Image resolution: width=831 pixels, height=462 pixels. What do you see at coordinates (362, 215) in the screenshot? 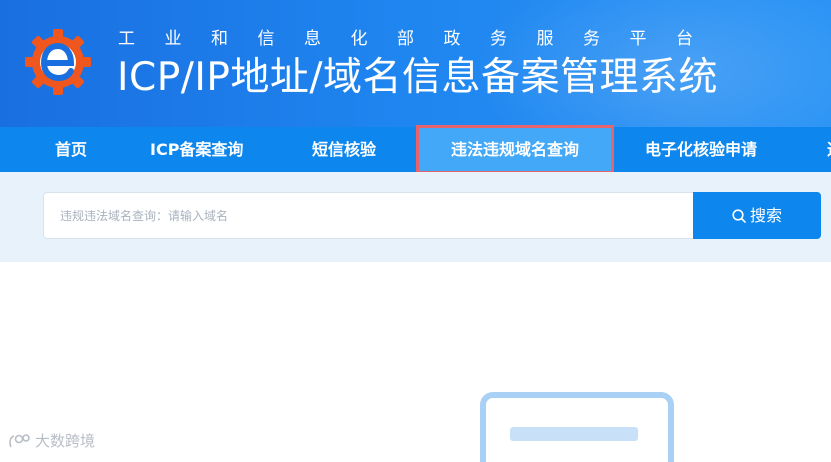
I see `search-input` at bounding box center [362, 215].